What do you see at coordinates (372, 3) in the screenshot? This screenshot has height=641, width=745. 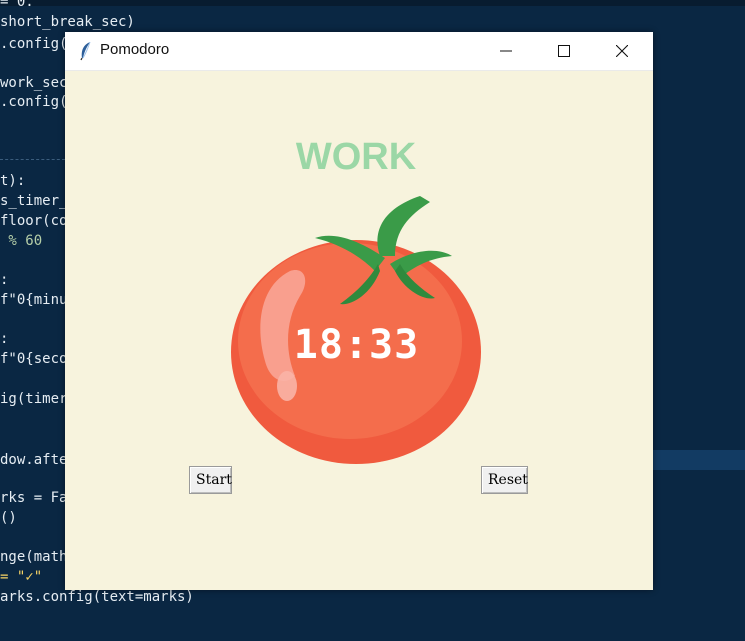 I see `editor-top-strip` at bounding box center [372, 3].